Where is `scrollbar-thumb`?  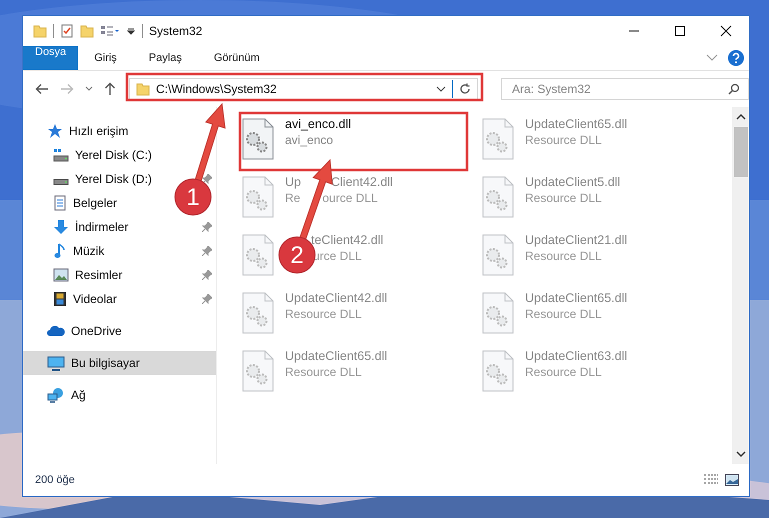 scrollbar-thumb is located at coordinates (741, 152).